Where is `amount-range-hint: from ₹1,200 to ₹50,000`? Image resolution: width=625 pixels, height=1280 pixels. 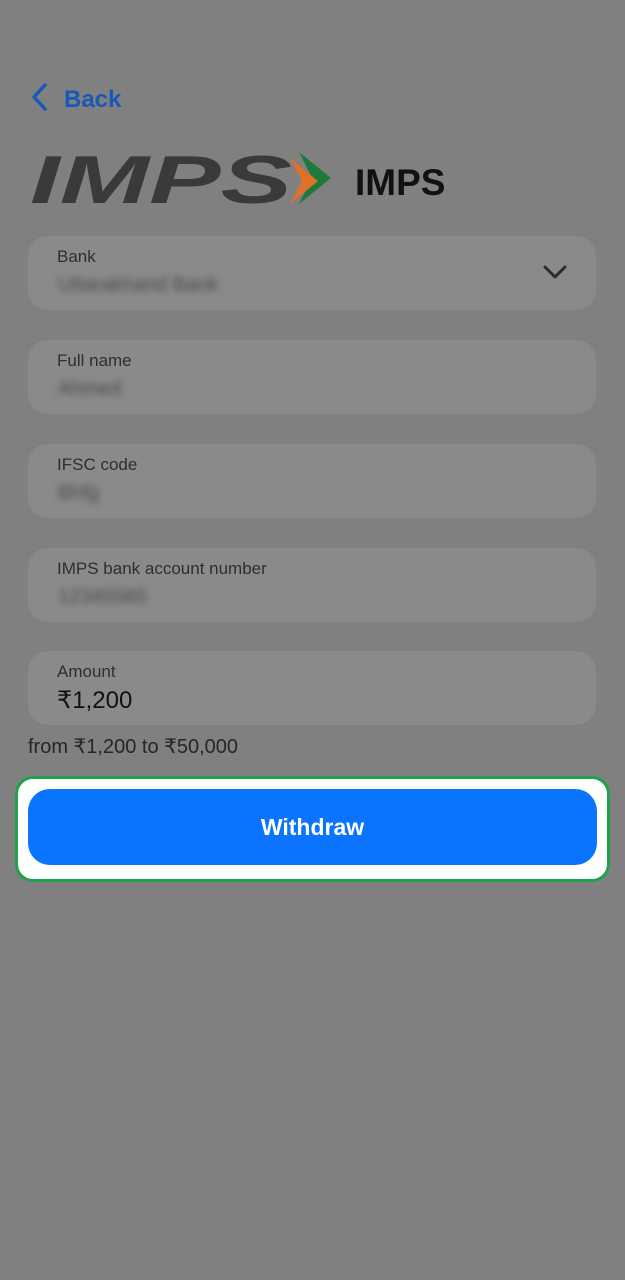
amount-range-hint: from ₹1,200 to ₹50,000 is located at coordinates (133, 747).